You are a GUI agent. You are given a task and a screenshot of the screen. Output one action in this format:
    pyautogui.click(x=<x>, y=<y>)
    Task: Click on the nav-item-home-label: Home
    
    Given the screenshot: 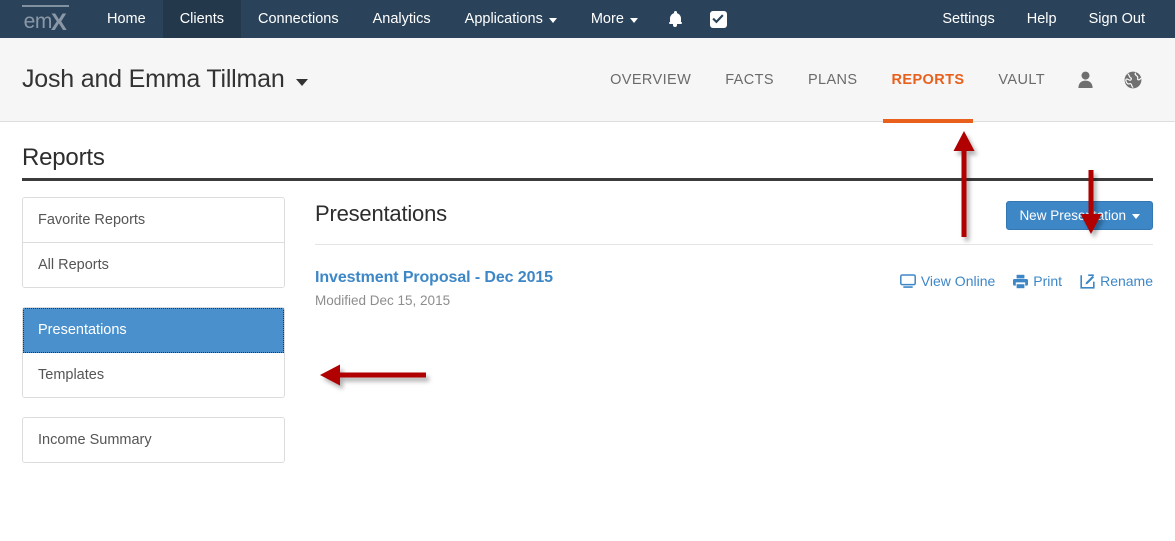 What is the action you would take?
    pyautogui.click(x=126, y=19)
    